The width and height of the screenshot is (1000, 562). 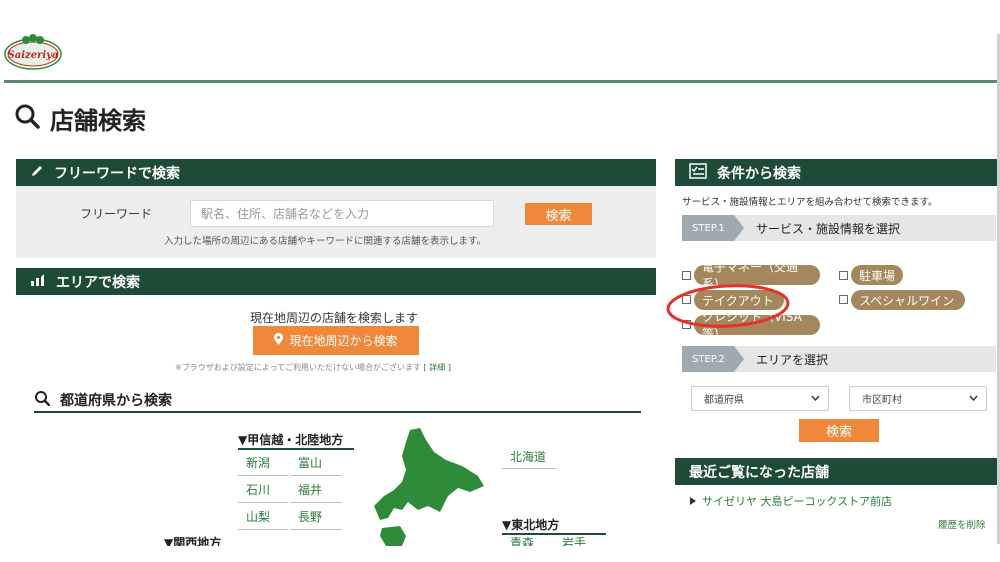 What do you see at coordinates (877, 275) in the screenshot?
I see `tag-parking: 駐車場` at bounding box center [877, 275].